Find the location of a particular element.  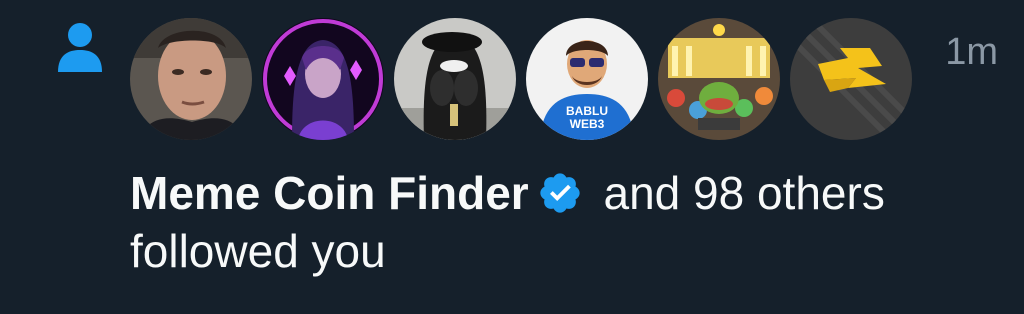

avatar-bablu-web3: BABLU WEB3 is located at coordinates (587, 79).